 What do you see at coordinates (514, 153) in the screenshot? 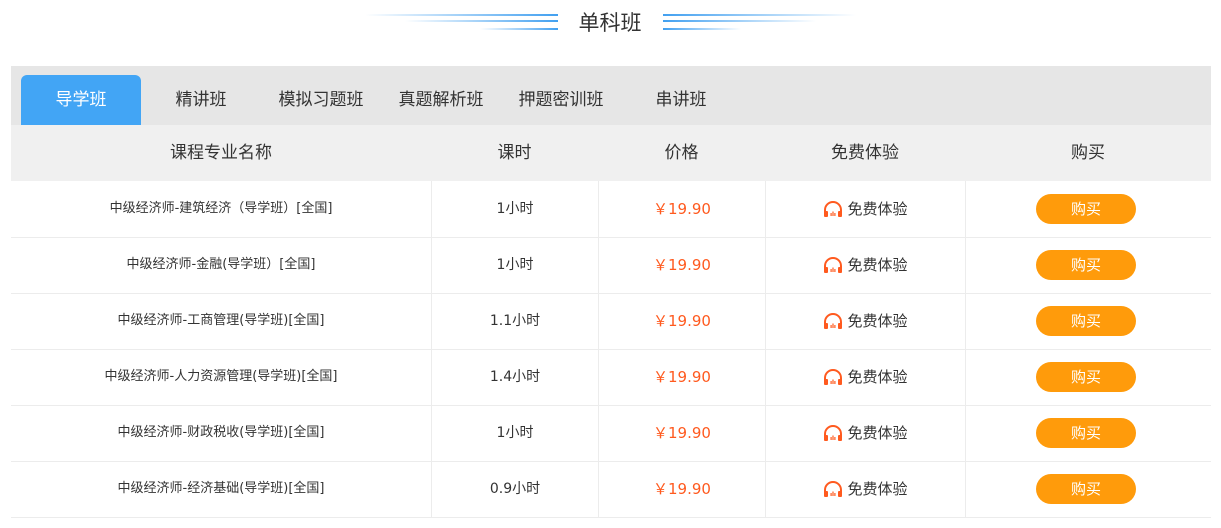
I see `header-hours: 课时` at bounding box center [514, 153].